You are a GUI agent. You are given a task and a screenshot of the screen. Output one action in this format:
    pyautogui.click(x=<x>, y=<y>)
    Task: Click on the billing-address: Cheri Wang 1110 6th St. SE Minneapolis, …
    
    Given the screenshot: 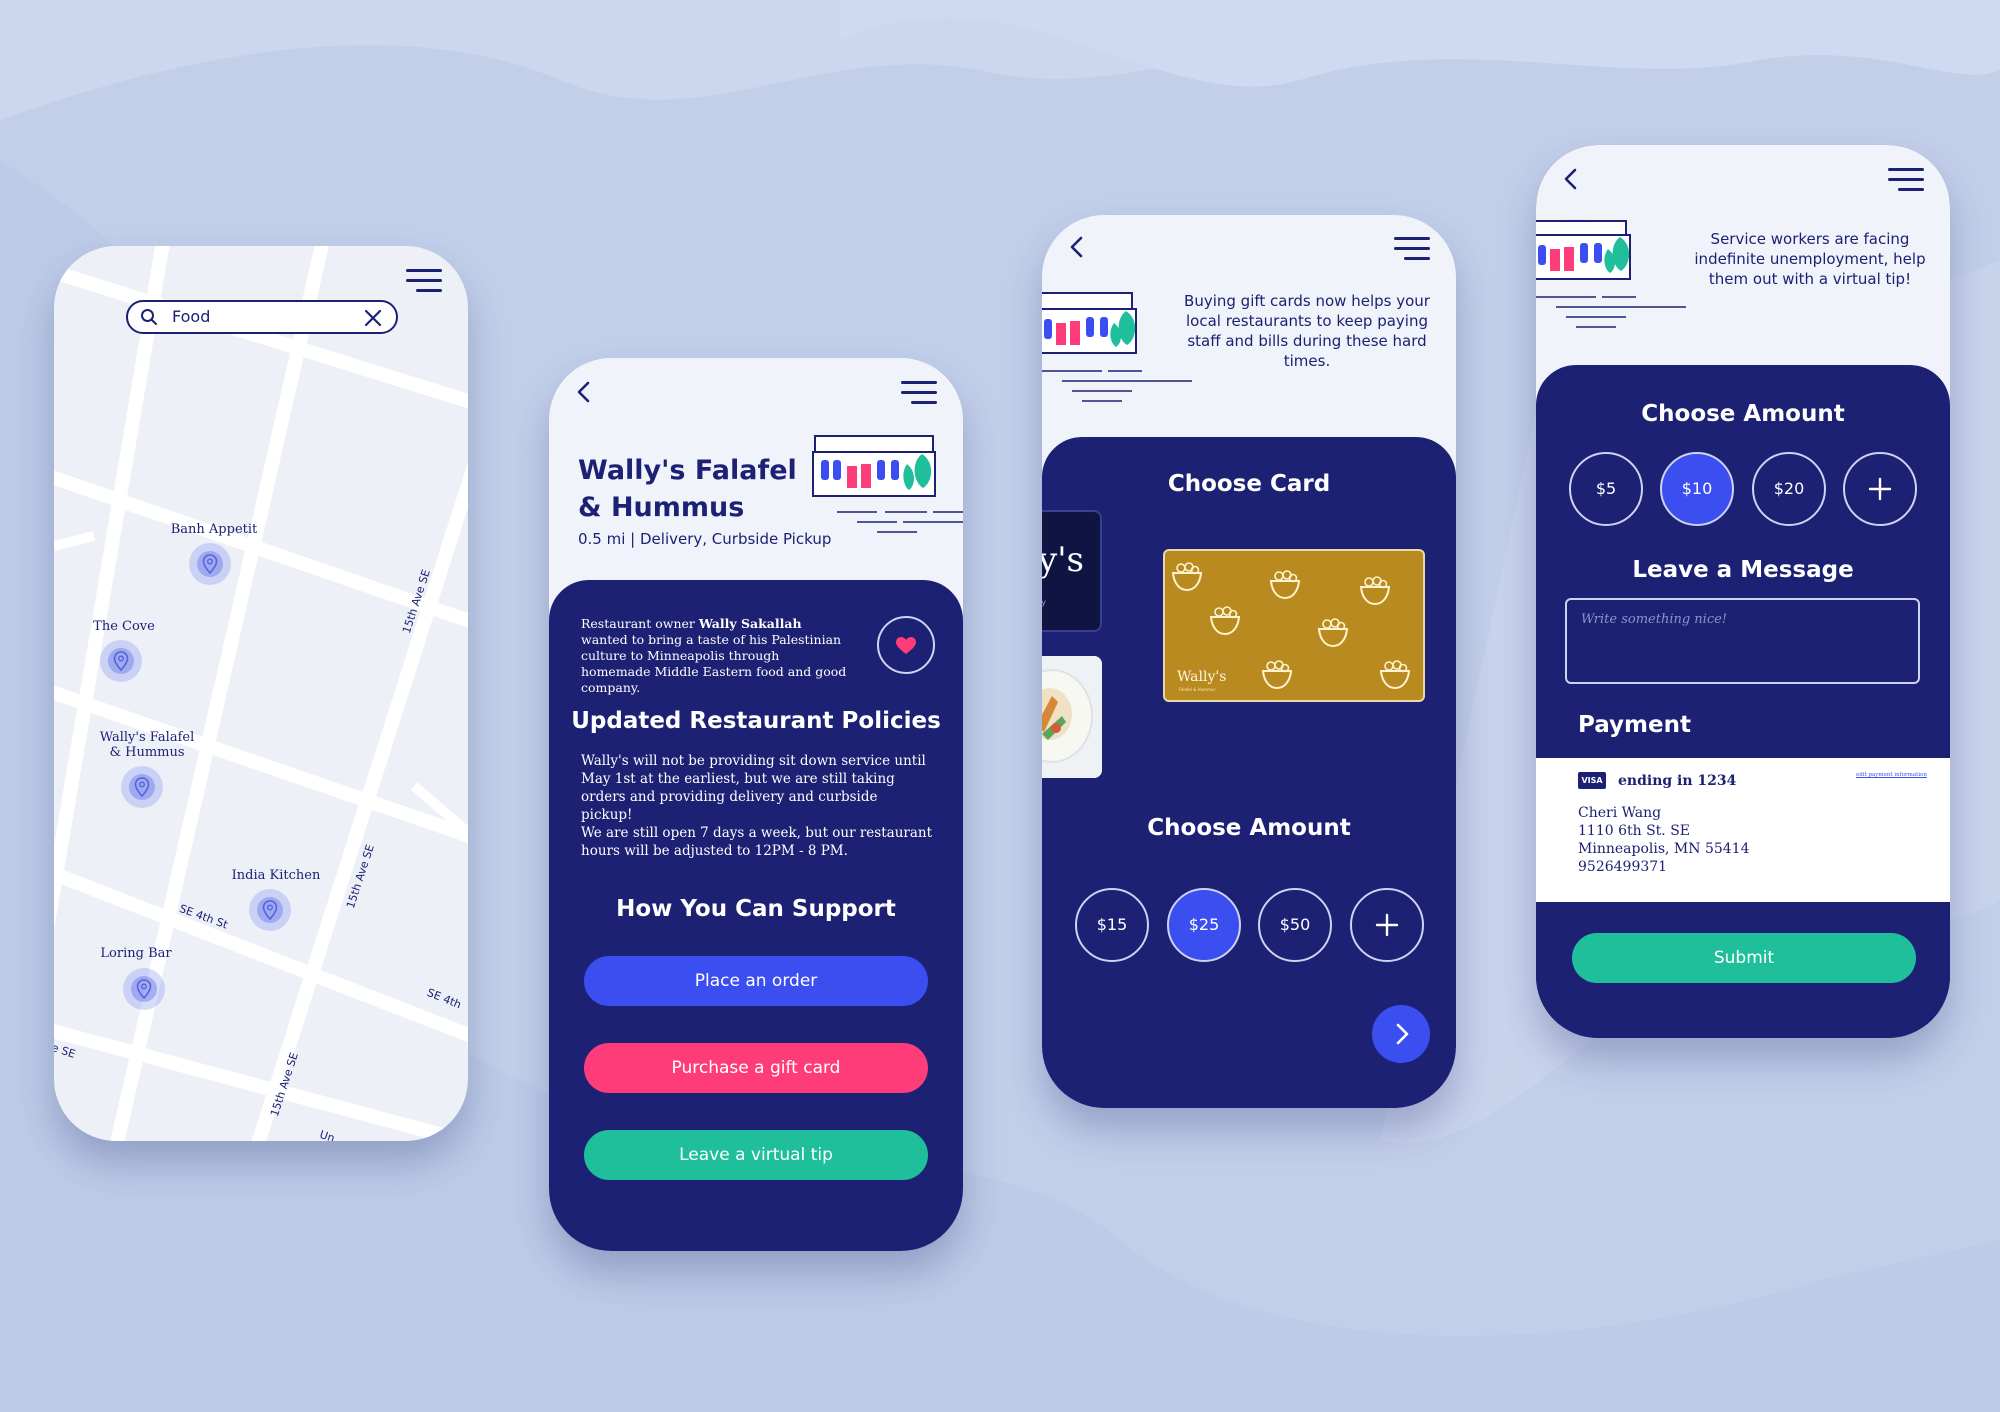 What is the action you would take?
    pyautogui.click(x=1663, y=840)
    